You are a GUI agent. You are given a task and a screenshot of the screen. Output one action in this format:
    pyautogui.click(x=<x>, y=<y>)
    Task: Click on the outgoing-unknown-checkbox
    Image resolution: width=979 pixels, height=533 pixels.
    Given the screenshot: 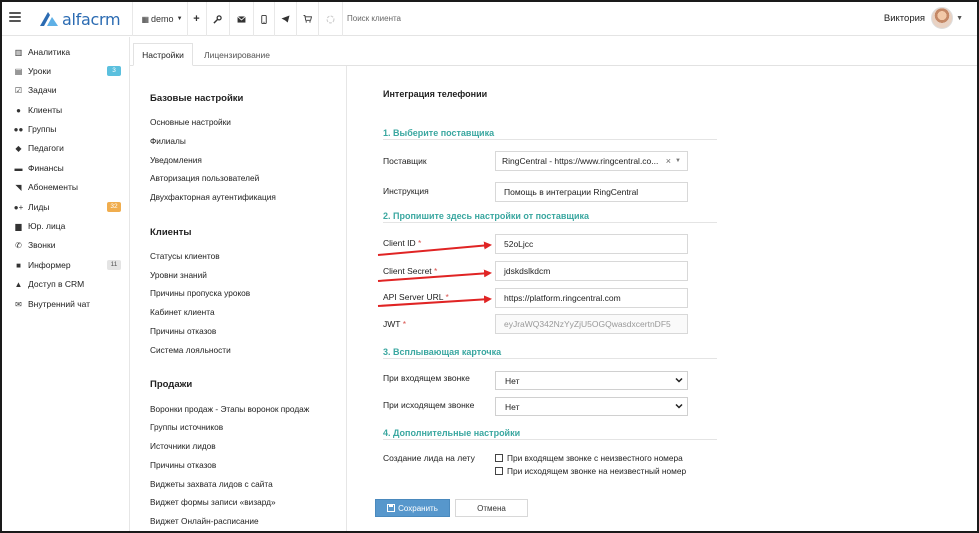 What is the action you would take?
    pyautogui.click(x=499, y=471)
    